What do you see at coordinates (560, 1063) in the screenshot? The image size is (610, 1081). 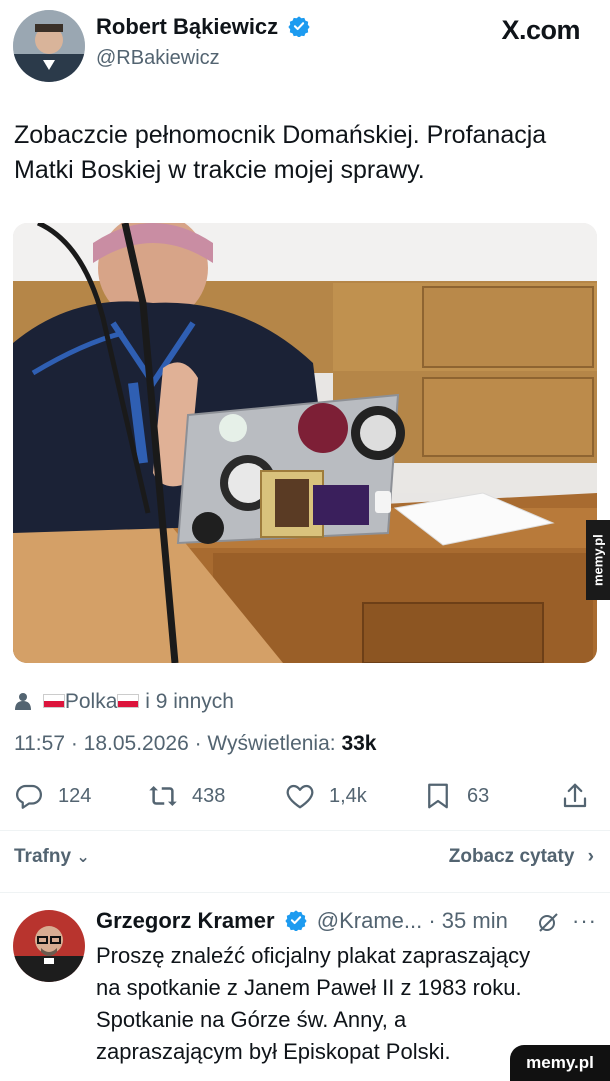 I see `bottom-watermark: memy.pl` at bounding box center [560, 1063].